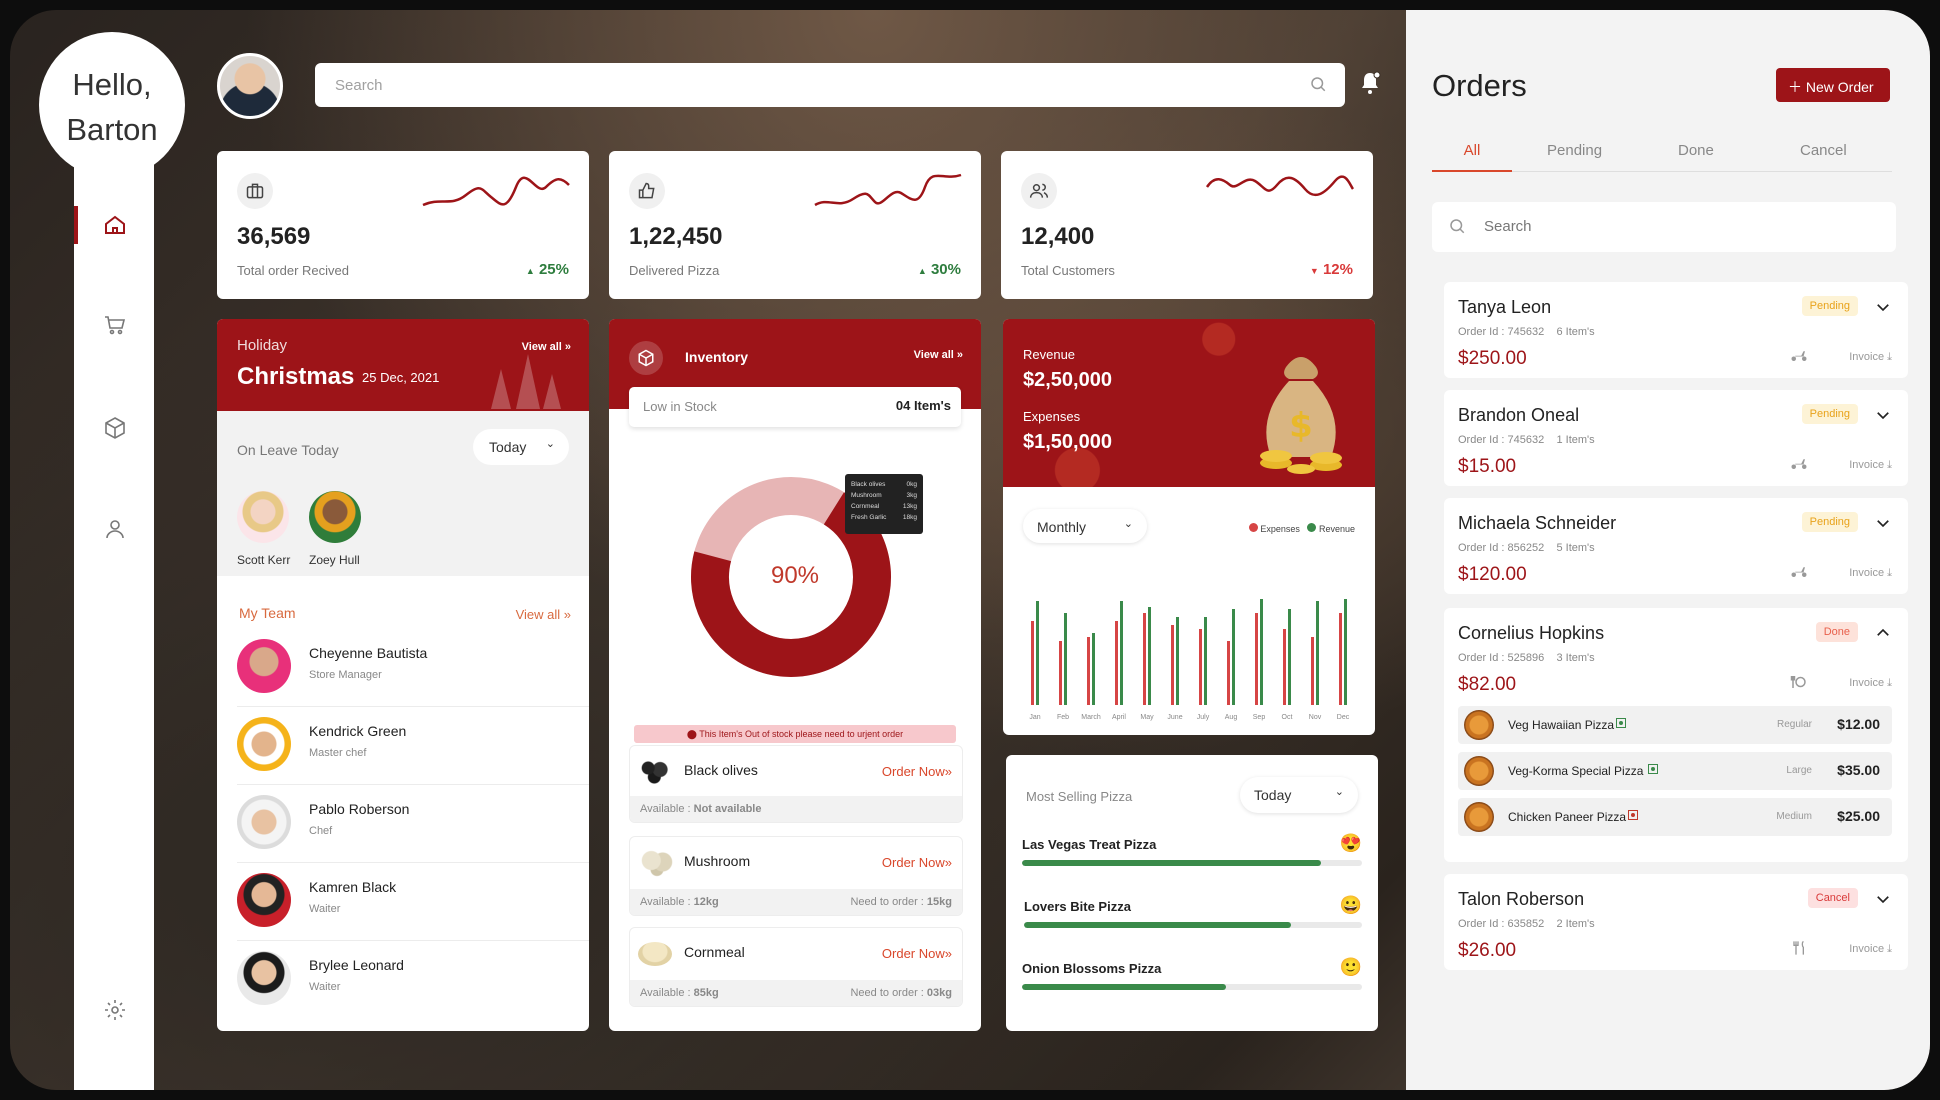 Image resolution: width=1940 pixels, height=1100 pixels. I want to click on low-stock-bar: Low in Stock 04 Item's, so click(795, 407).